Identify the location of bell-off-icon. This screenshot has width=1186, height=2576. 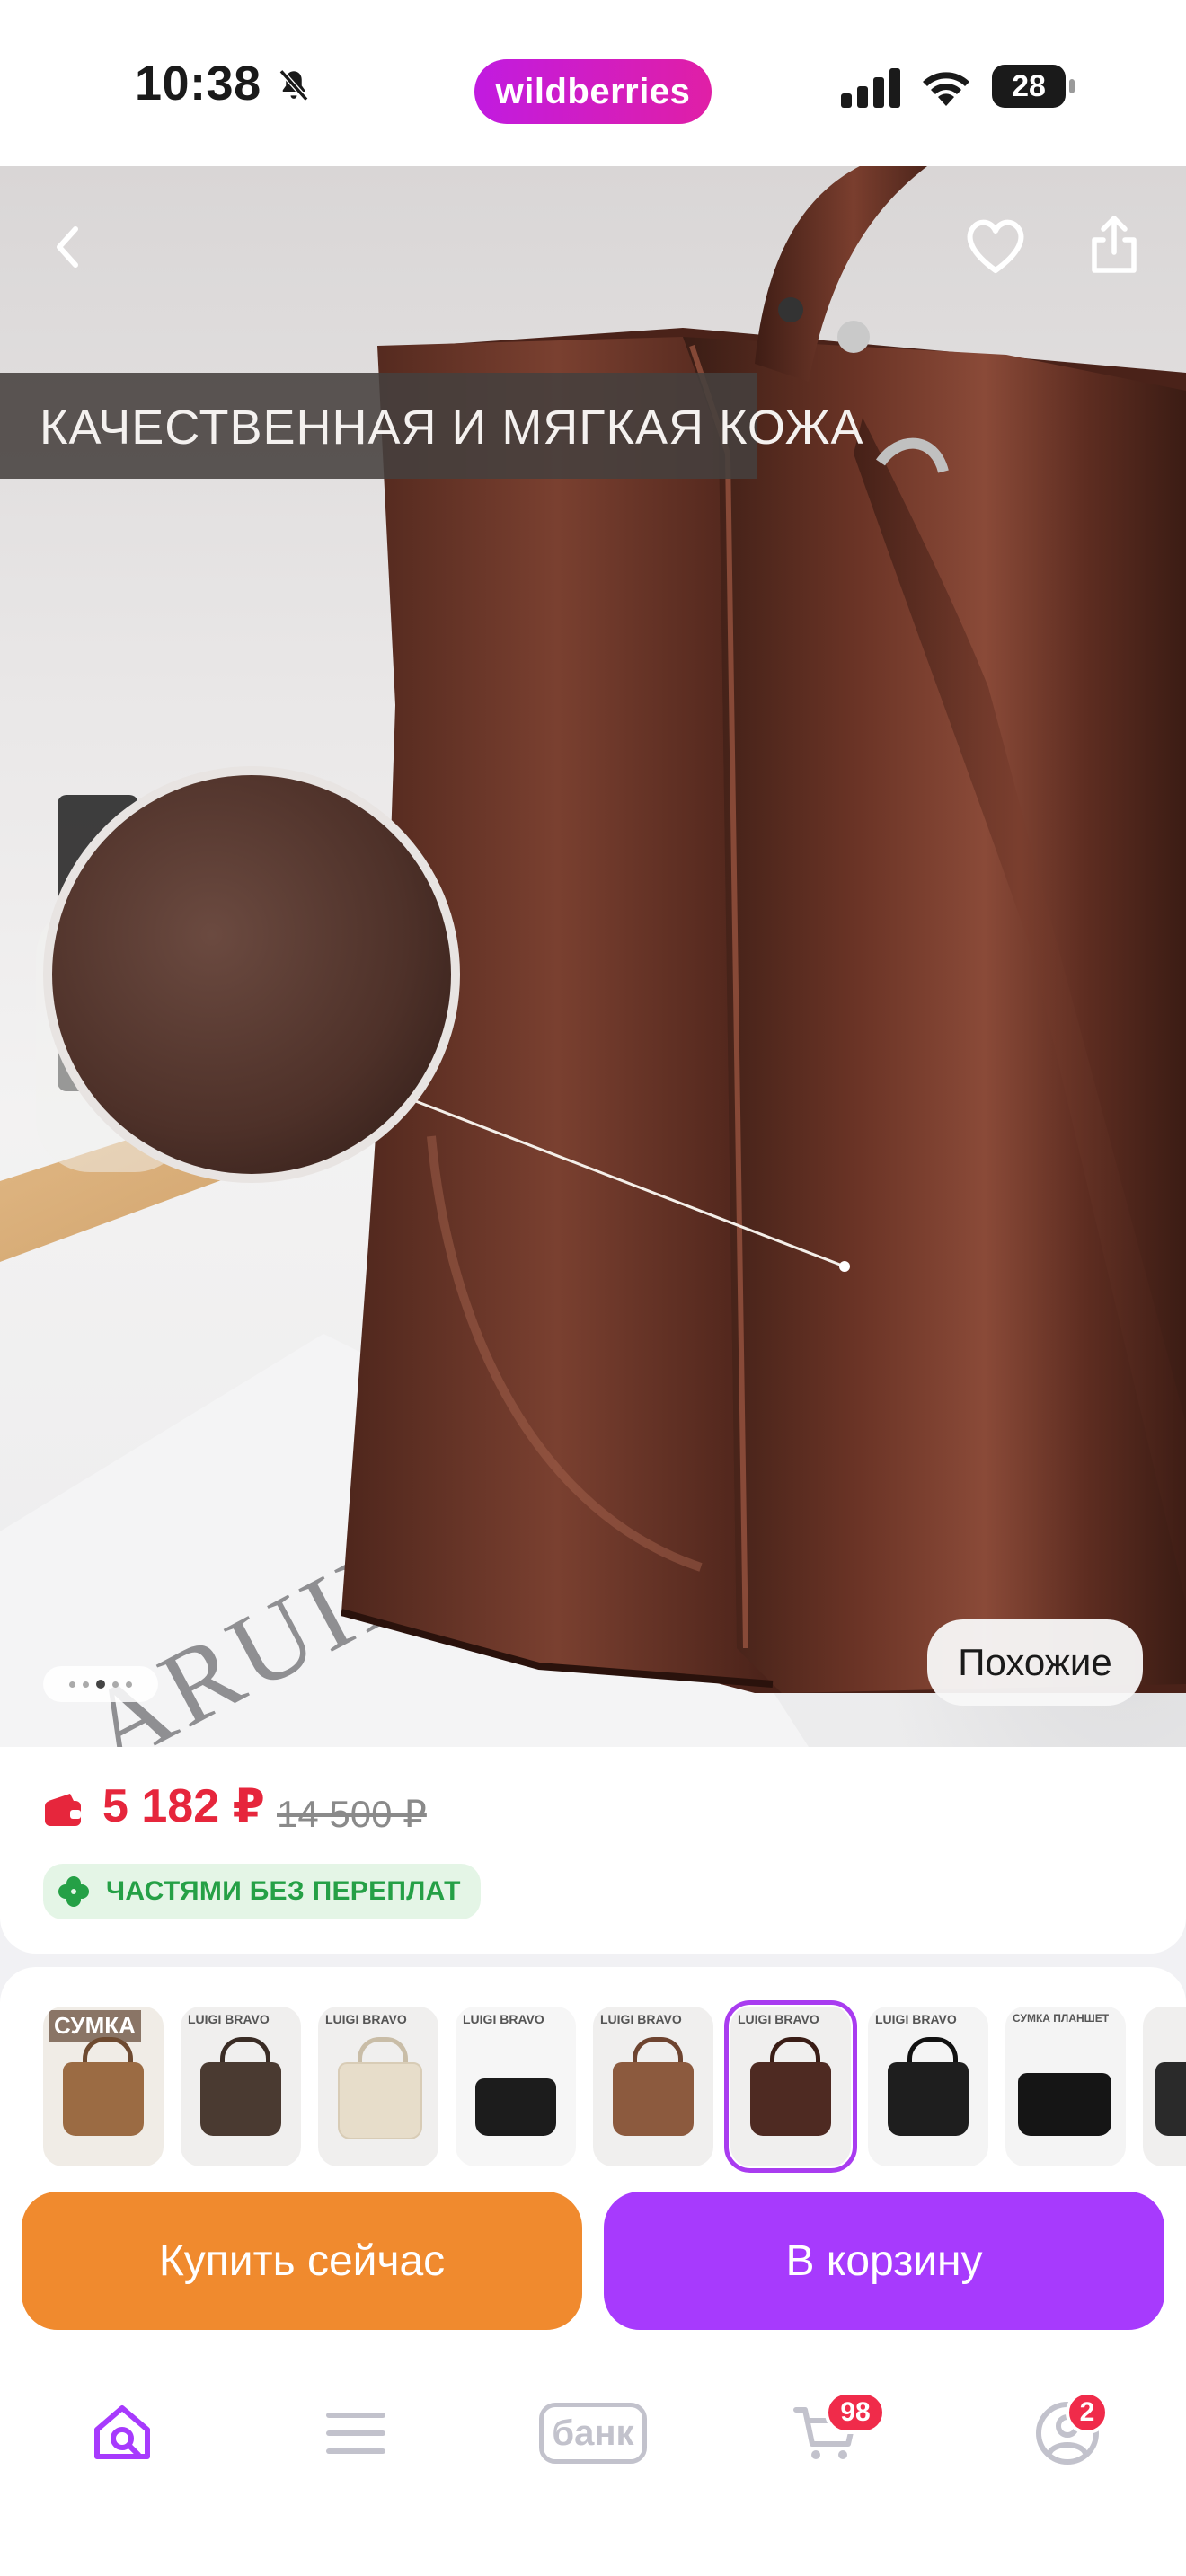
(294, 85).